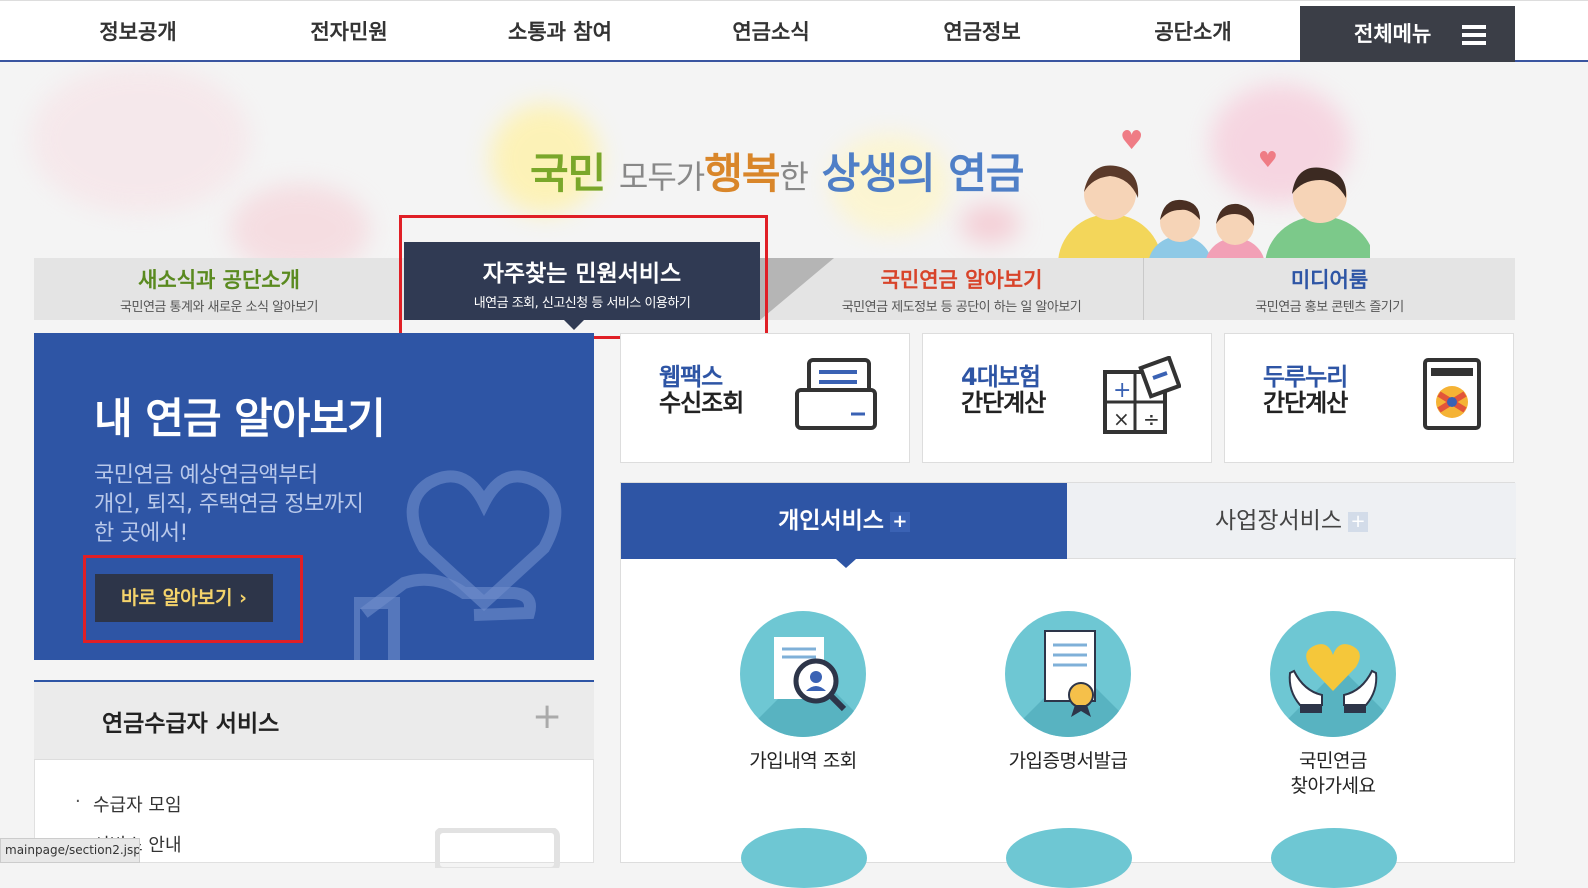 The image size is (1588, 888). I want to click on slogan-word-1: 국민, so click(568, 173).